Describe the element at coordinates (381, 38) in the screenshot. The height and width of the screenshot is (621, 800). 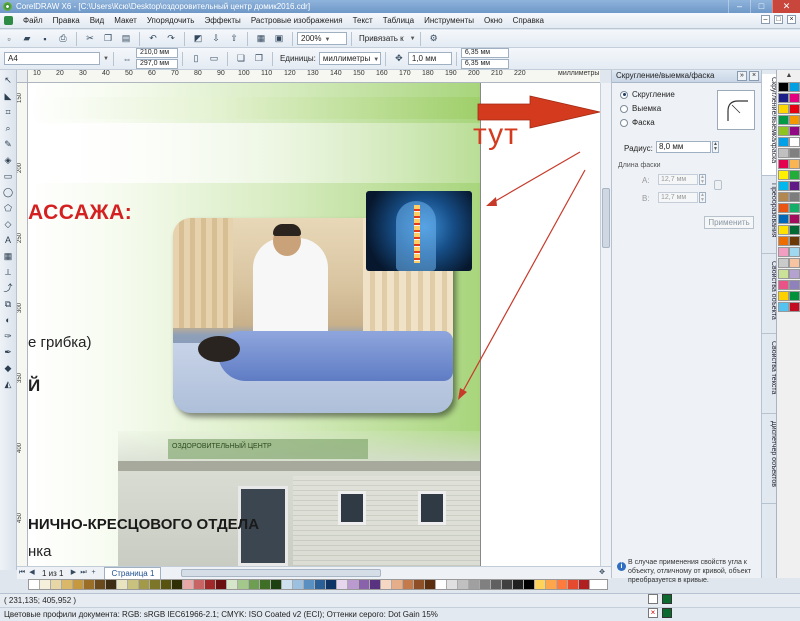
I see `snap-to-dropdown: Привязать к` at that location.